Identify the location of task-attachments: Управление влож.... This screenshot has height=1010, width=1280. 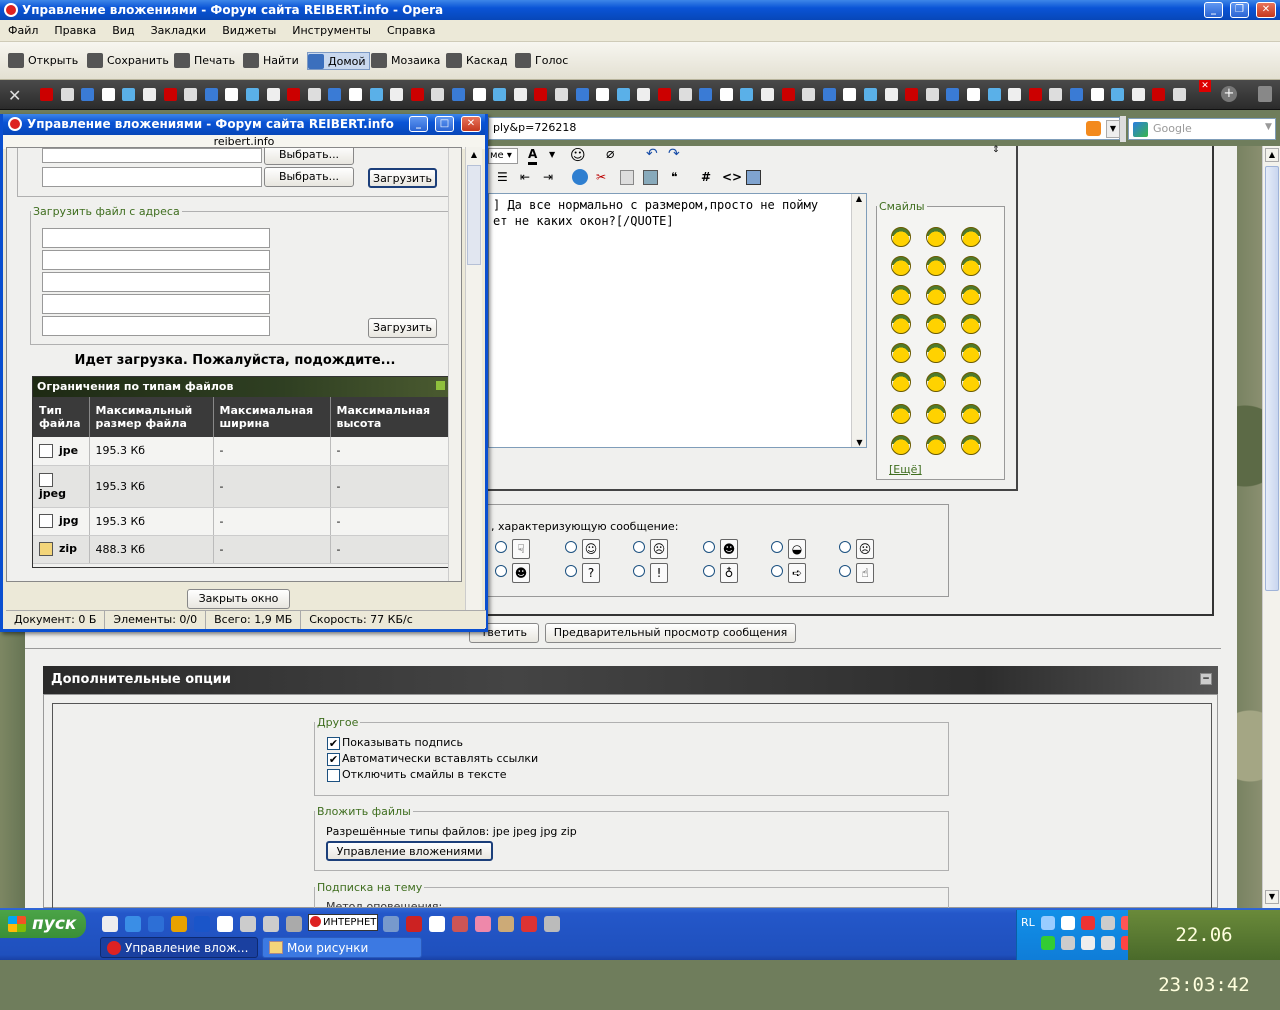
(179, 947).